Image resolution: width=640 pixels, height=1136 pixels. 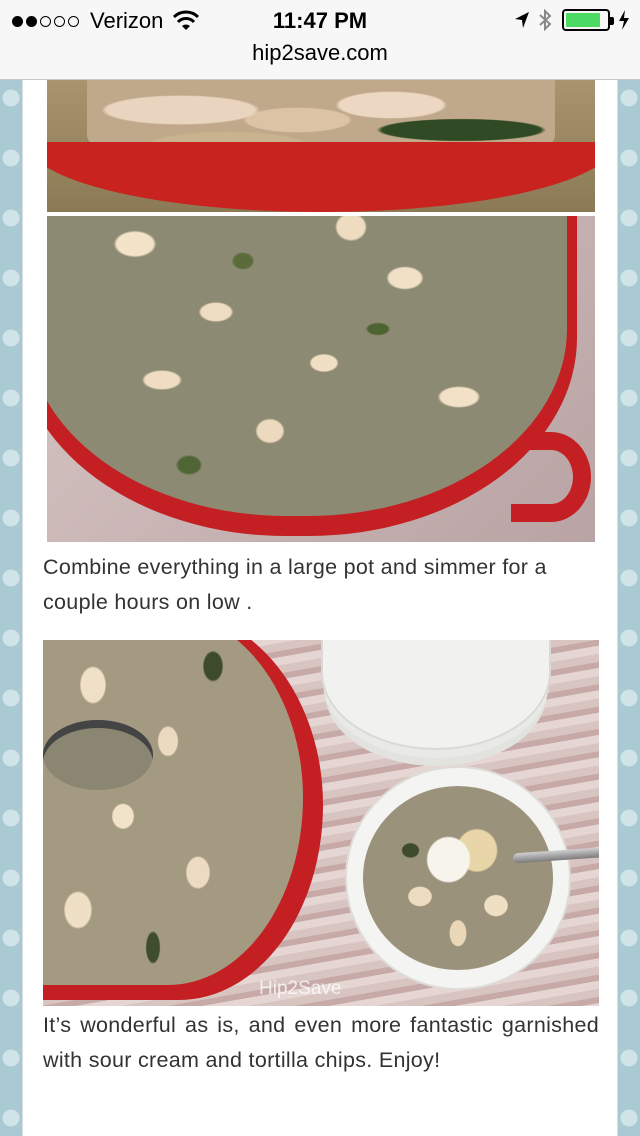 I want to click on status-bar: Verizon 11:47 PM hip2save.com, so click(x=320, y=40).